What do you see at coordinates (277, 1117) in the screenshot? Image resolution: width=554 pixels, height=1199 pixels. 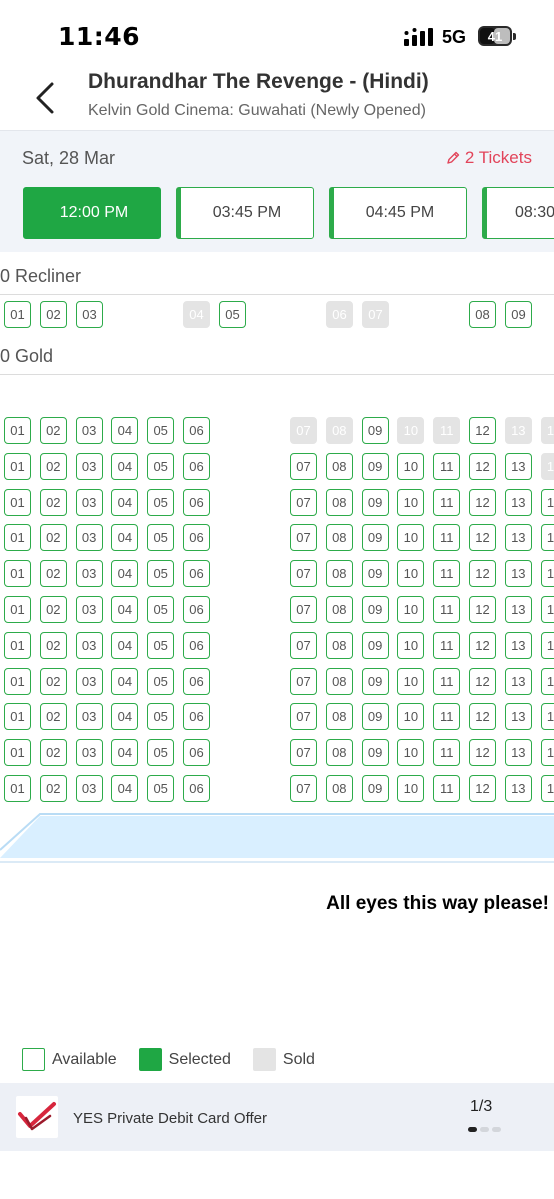 I see `offer-banner: YES Private Debit Card Offer 1/3` at bounding box center [277, 1117].